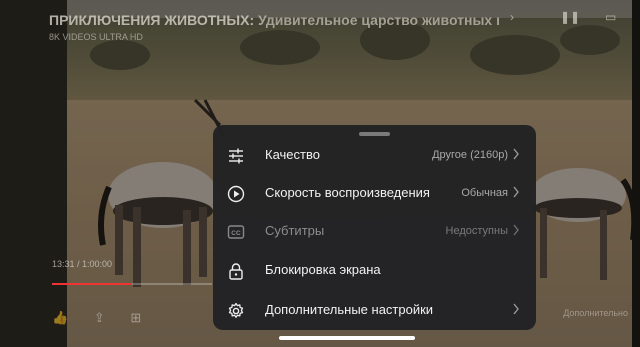 The height and width of the screenshot is (347, 640). Describe the element at coordinates (236, 156) in the screenshot. I see `sliders-icon` at that location.